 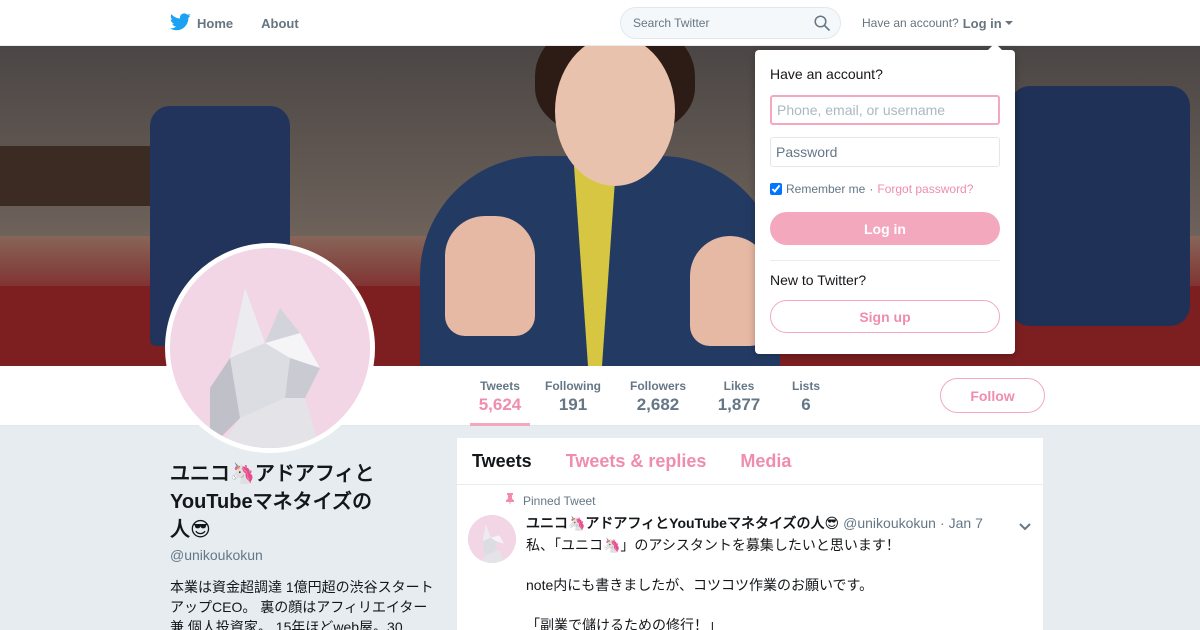 I want to click on profile-name-line: ユニコ🦄アドアフィと, so click(x=272, y=474).